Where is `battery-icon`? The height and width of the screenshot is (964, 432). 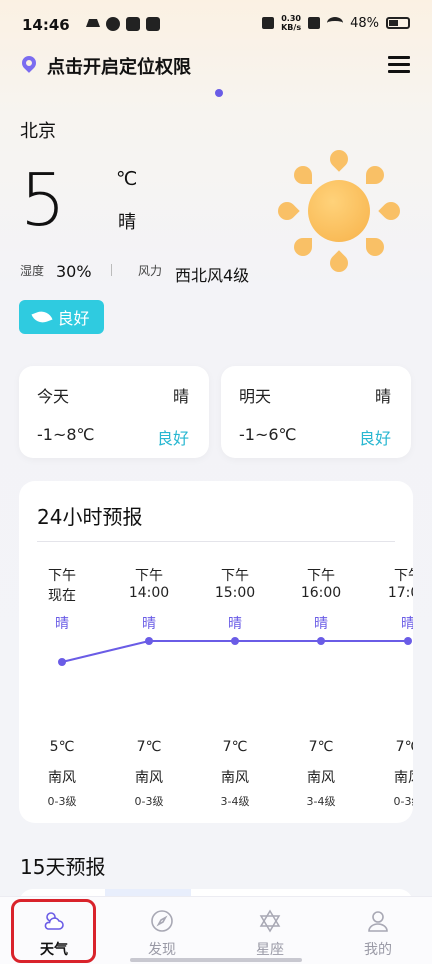
battery-icon is located at coordinates (398, 23).